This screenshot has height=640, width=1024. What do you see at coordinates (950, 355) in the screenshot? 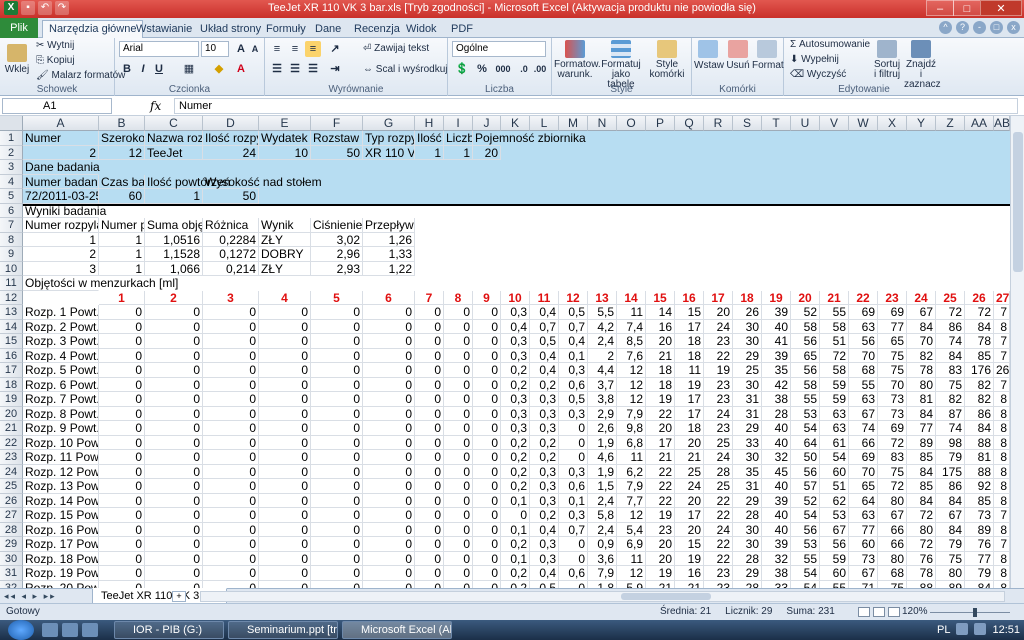
I see `cell: 84` at bounding box center [950, 355].